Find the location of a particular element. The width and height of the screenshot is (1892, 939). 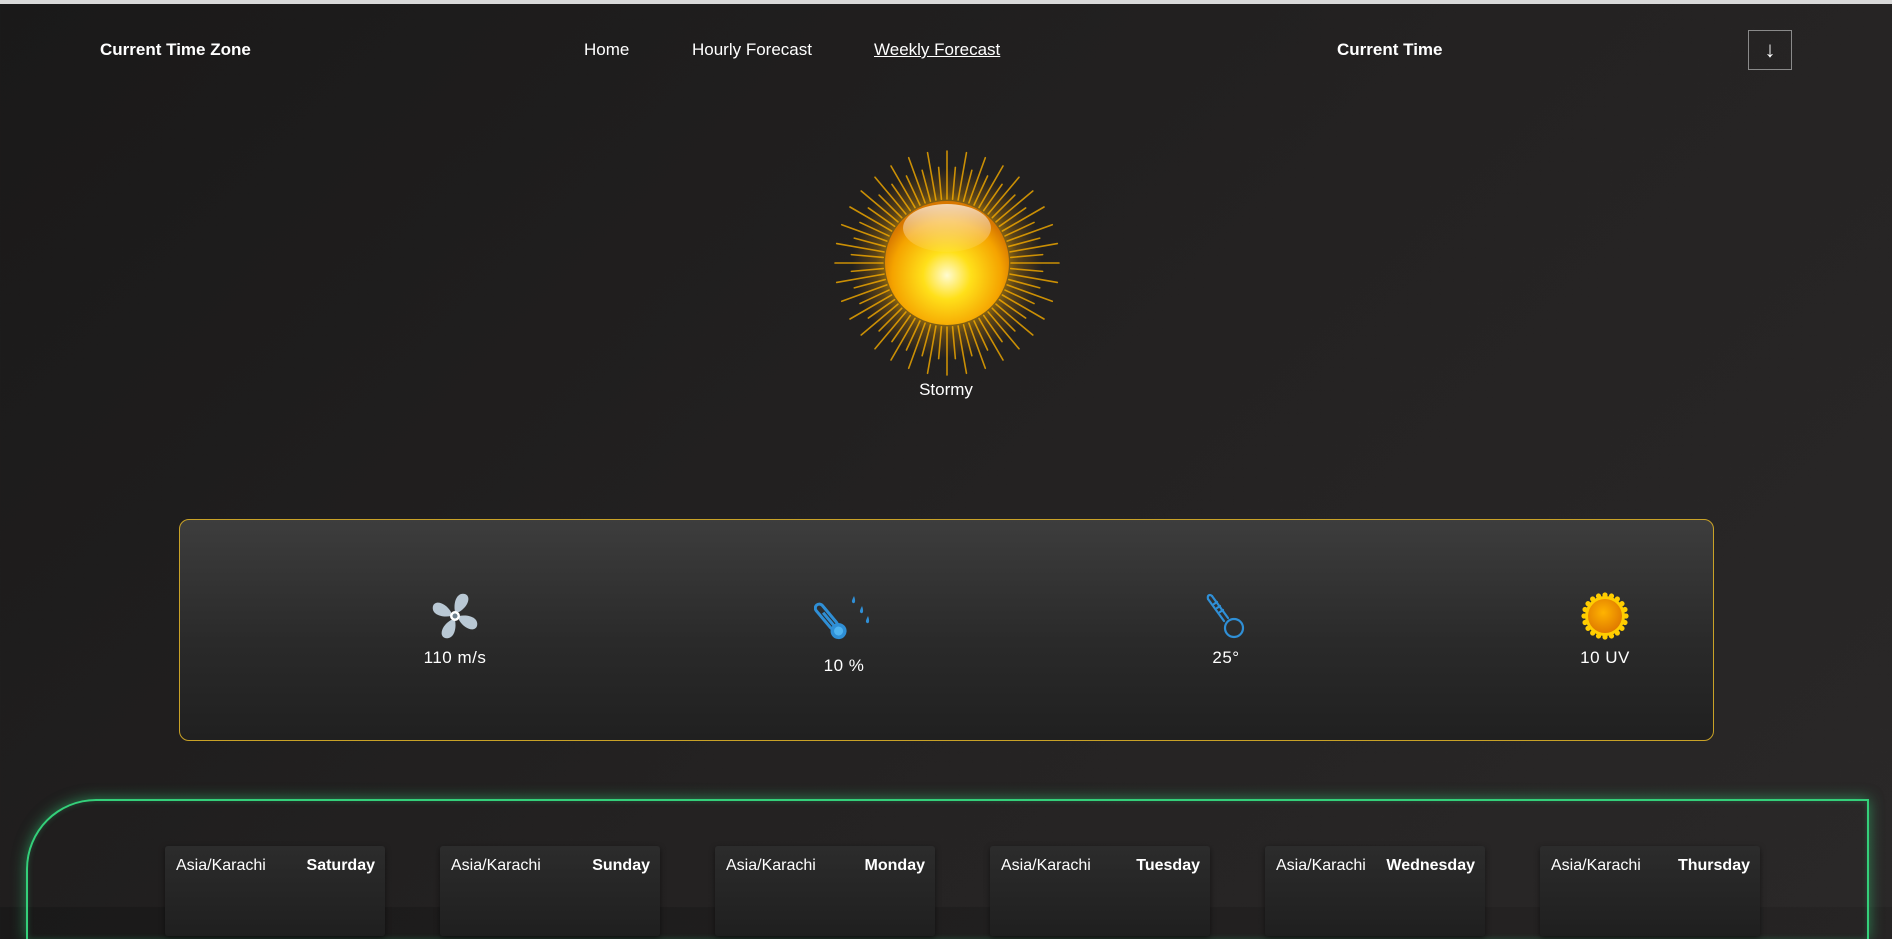

thermometer-icon is located at coordinates (1225, 616).